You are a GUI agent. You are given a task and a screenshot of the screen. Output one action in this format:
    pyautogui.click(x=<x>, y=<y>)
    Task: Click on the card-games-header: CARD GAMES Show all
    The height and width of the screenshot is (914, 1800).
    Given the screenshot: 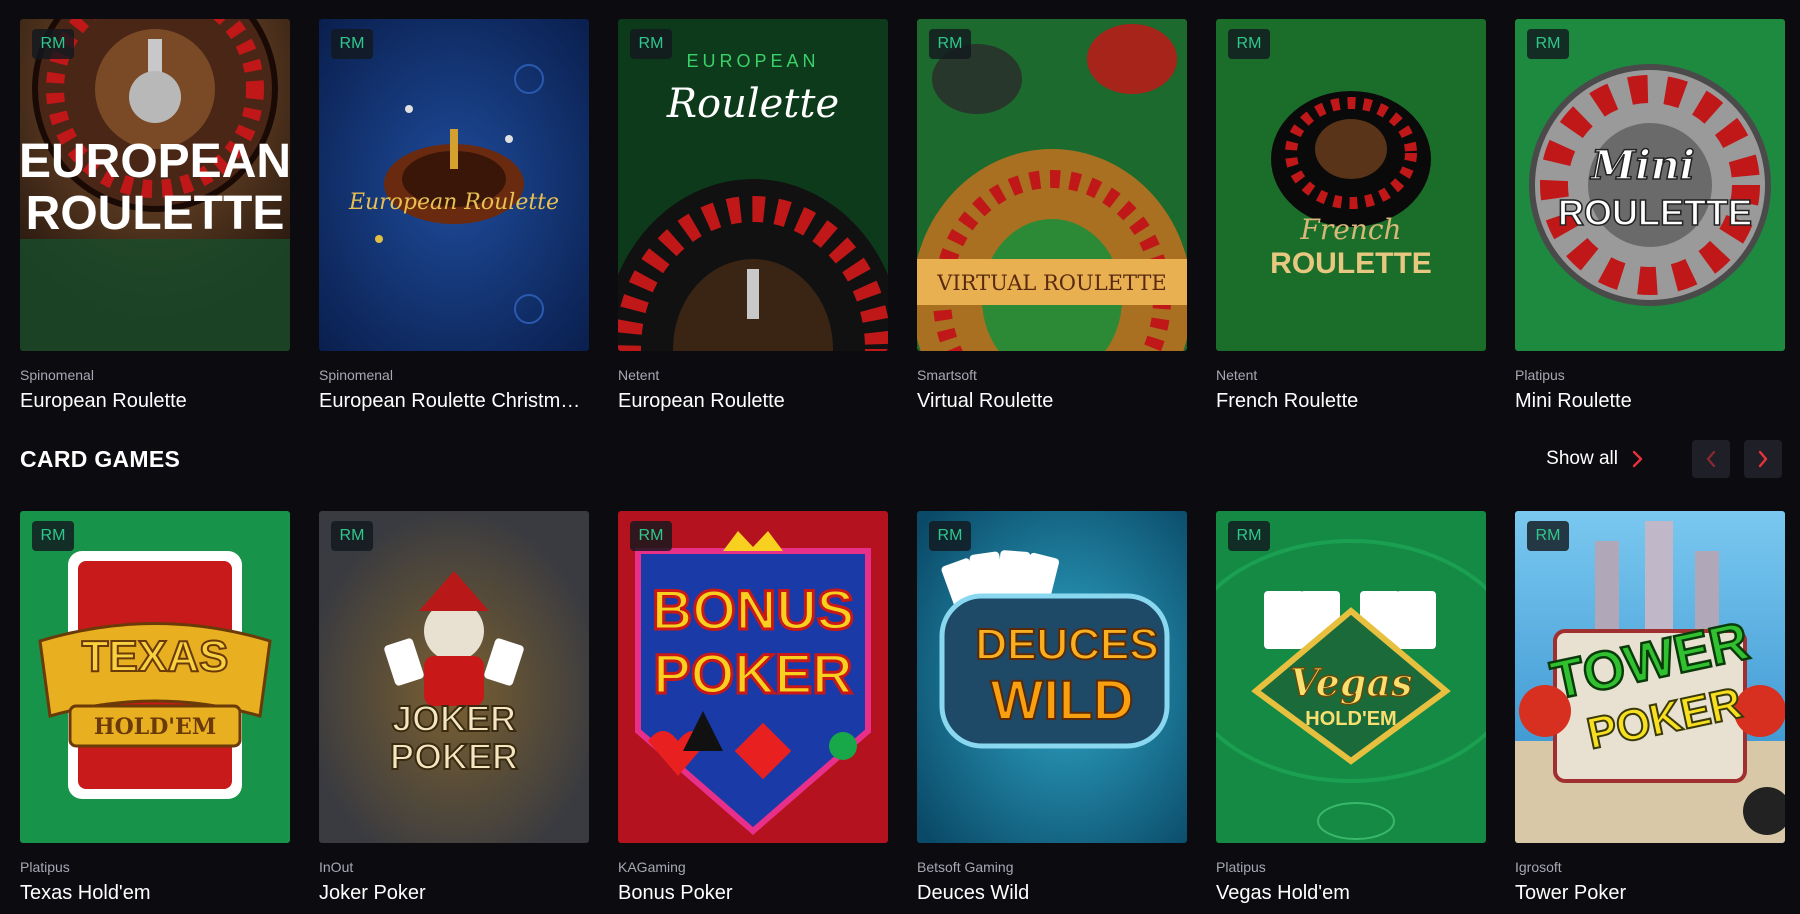 What is the action you would take?
    pyautogui.click(x=901, y=459)
    